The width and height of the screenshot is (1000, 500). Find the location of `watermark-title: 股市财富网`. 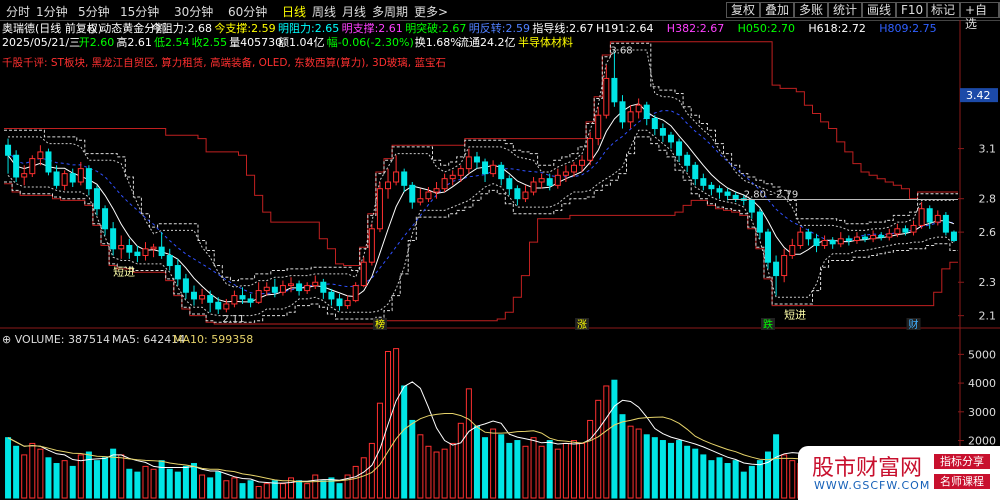

watermark-title: 股市财富网 is located at coordinates (867, 468).